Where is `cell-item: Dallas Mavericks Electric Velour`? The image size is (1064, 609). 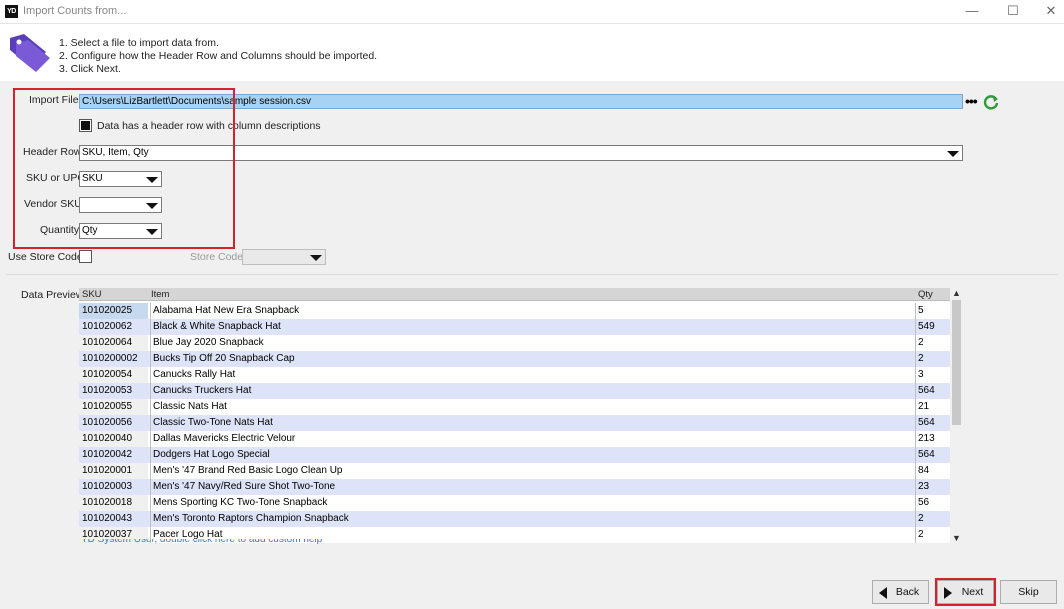
cell-item: Dallas Mavericks Electric Velour is located at coordinates (533, 439).